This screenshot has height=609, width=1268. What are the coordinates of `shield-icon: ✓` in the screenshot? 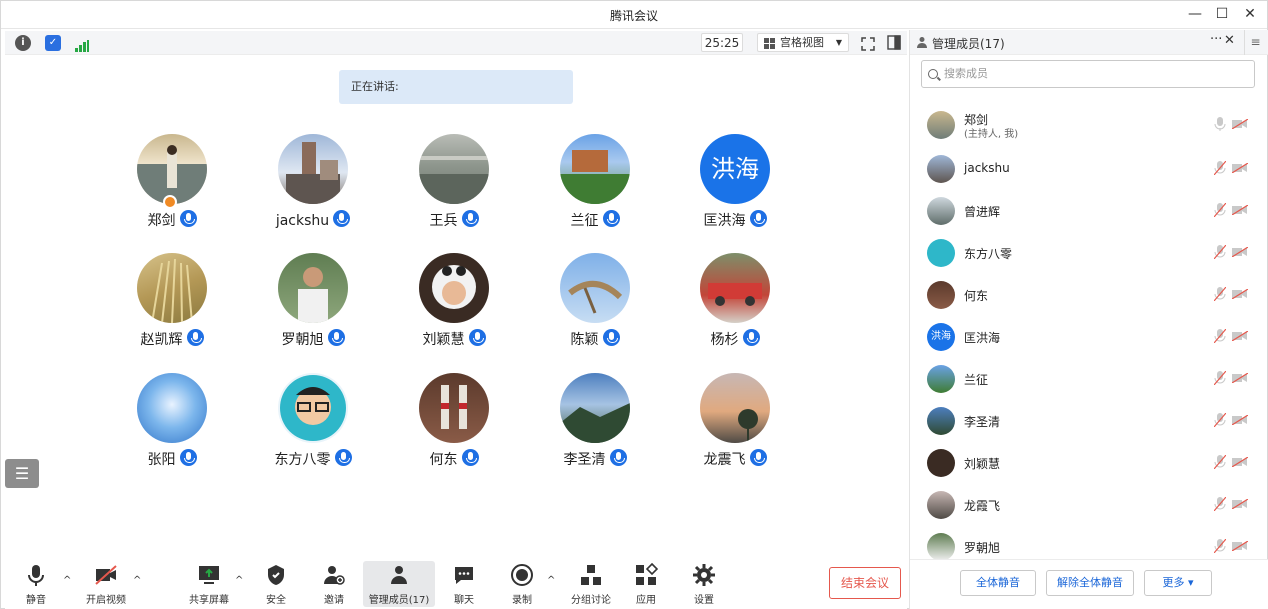 It's located at (53, 43).